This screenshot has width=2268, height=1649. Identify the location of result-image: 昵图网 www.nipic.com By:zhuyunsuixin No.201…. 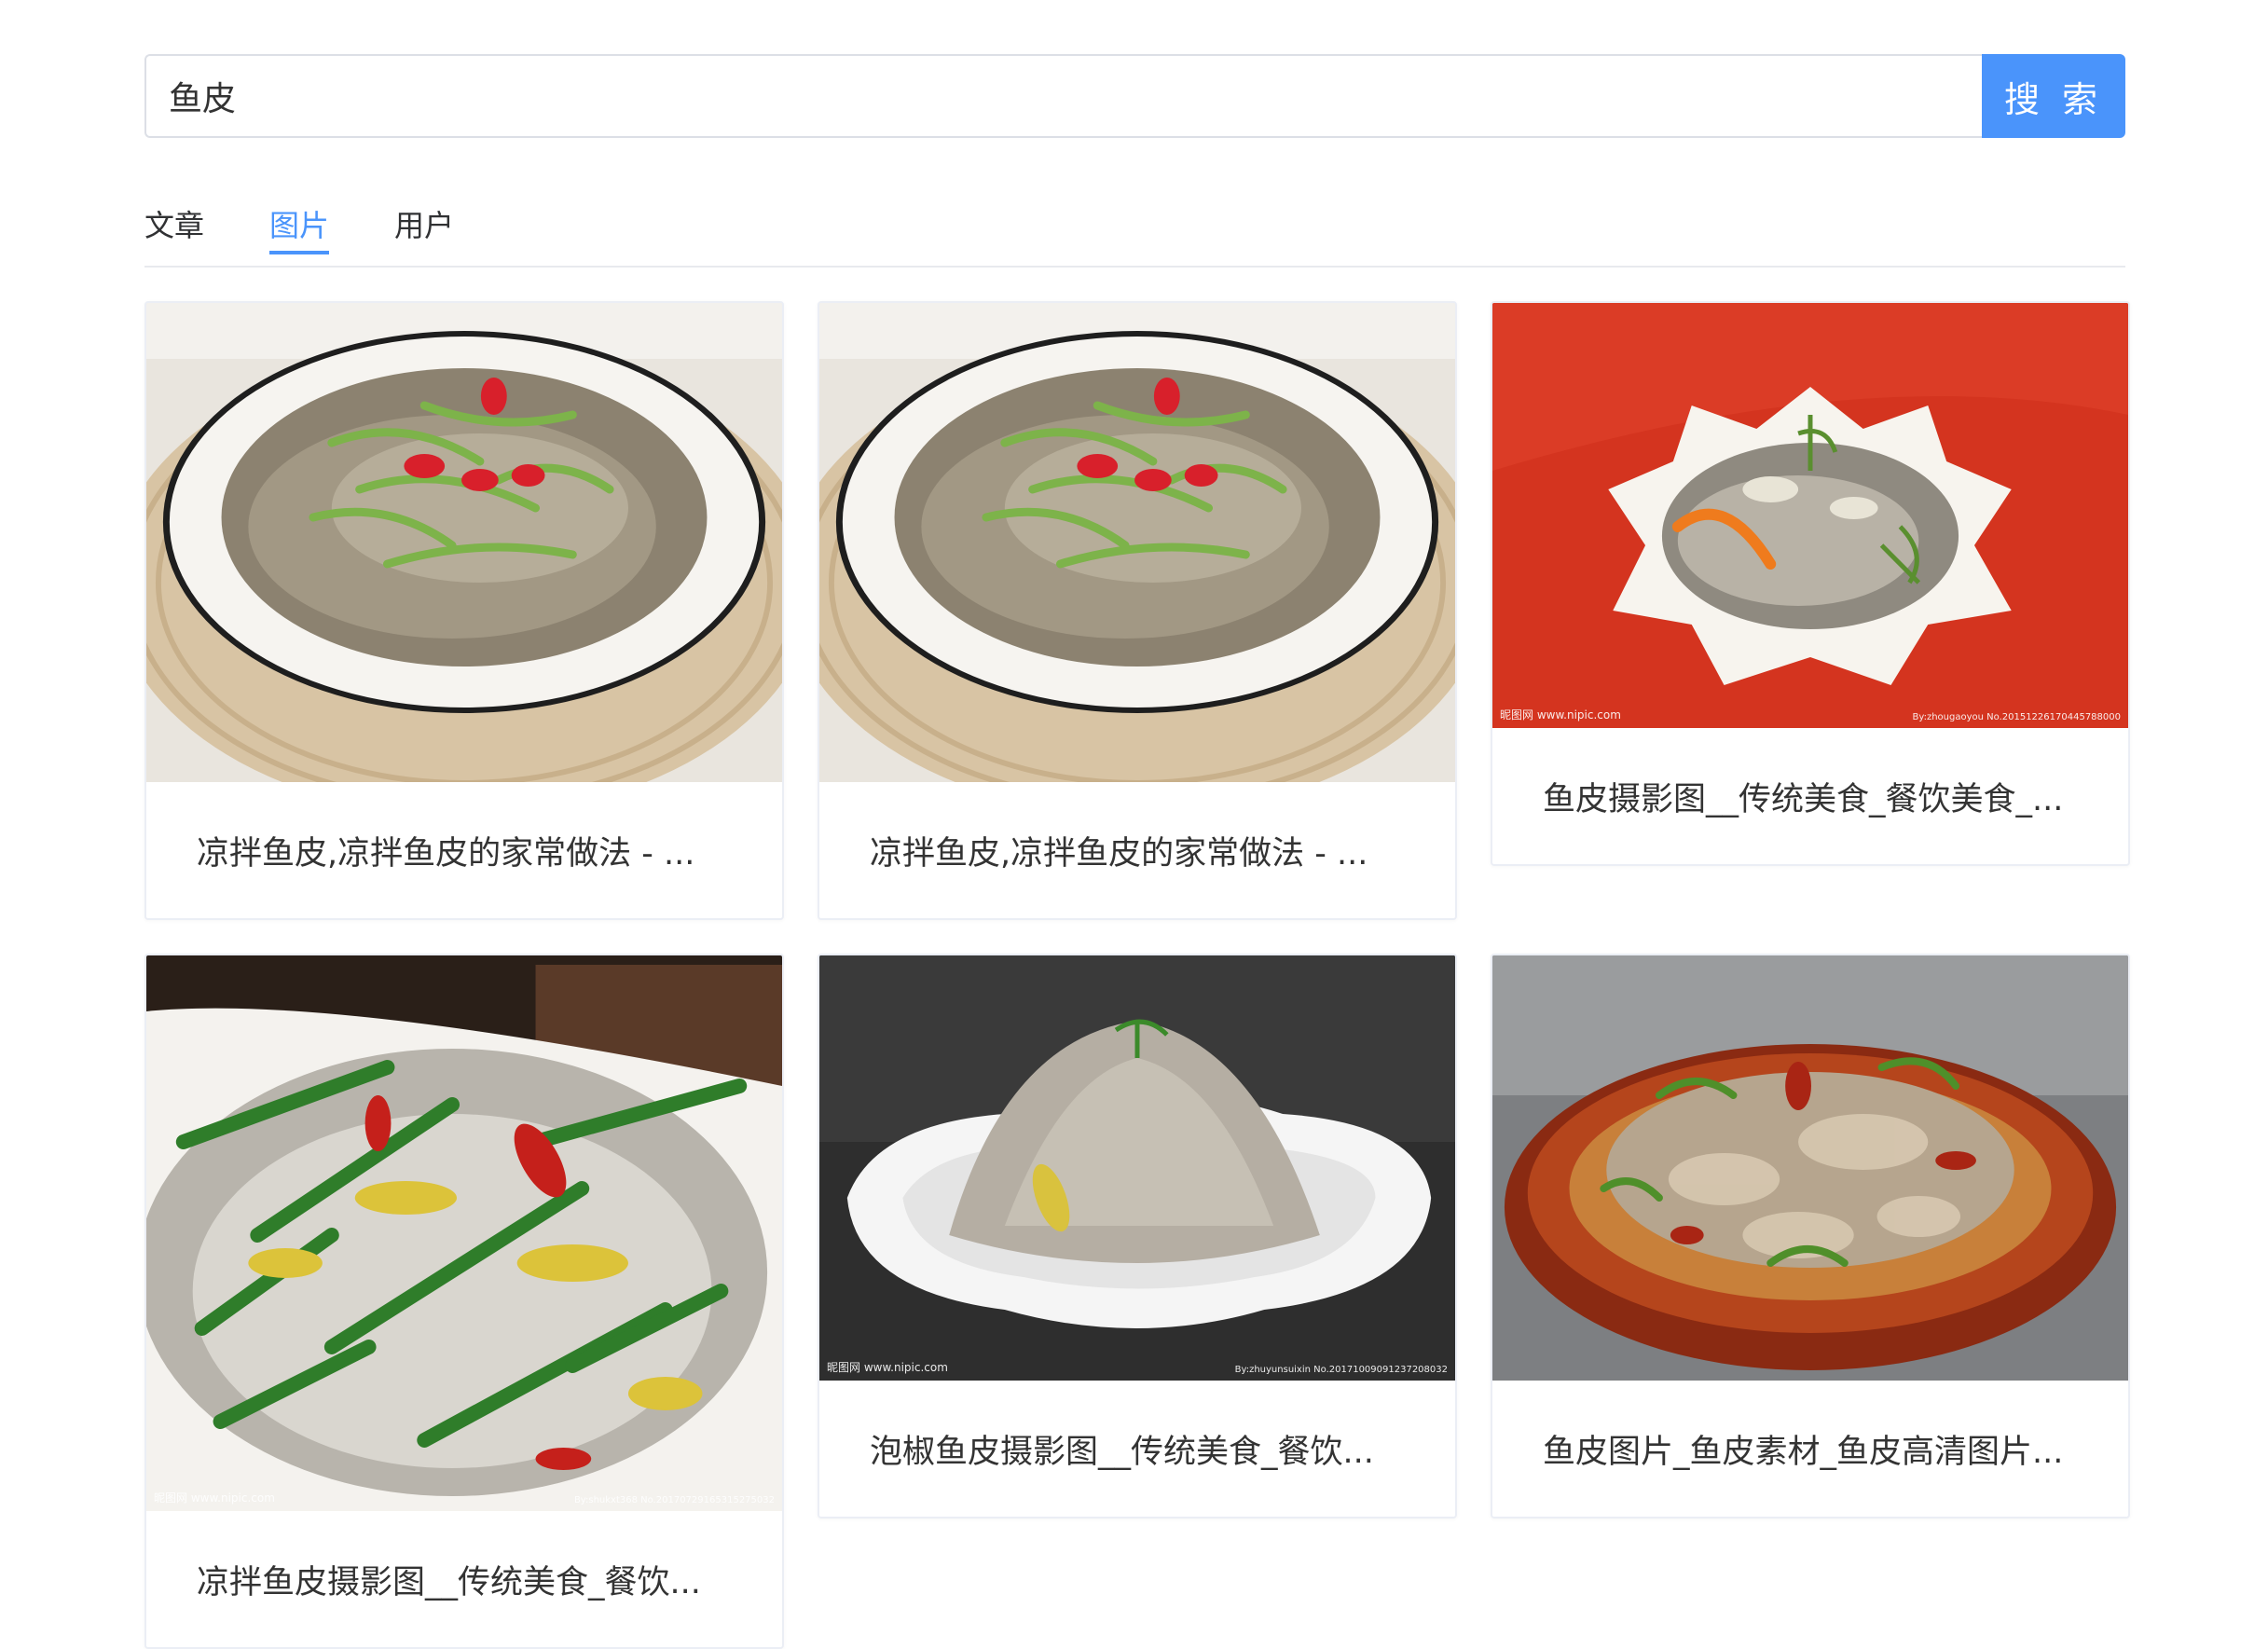
(1137, 1168).